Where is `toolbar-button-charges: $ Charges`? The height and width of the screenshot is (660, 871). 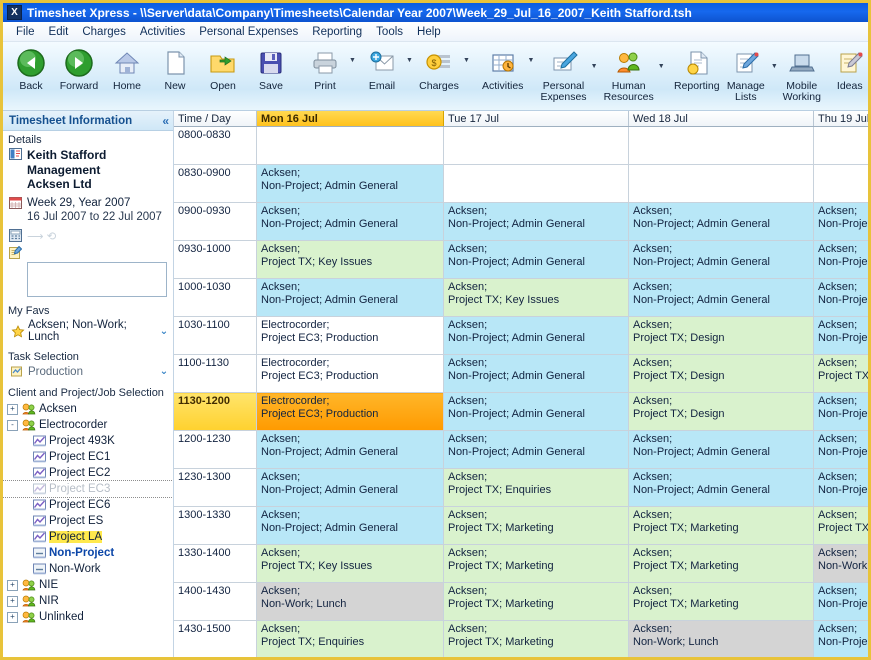
toolbar-button-charges: $ Charges is located at coordinates (439, 68).